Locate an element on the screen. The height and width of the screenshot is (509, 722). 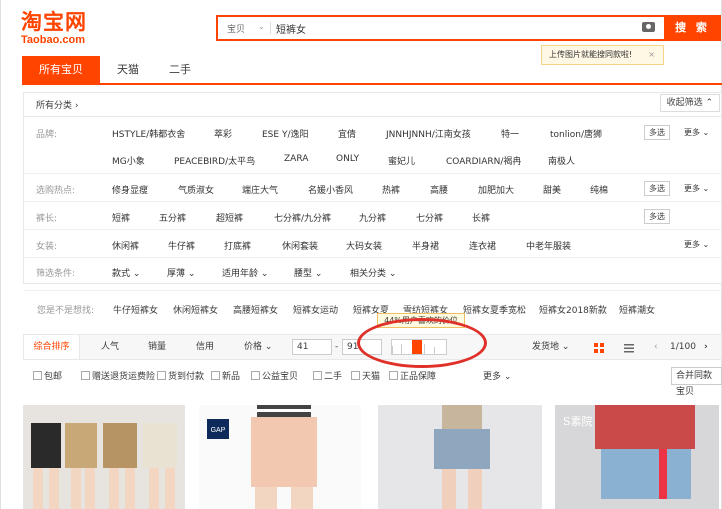
option: 名媛小香风 is located at coordinates (330, 189).